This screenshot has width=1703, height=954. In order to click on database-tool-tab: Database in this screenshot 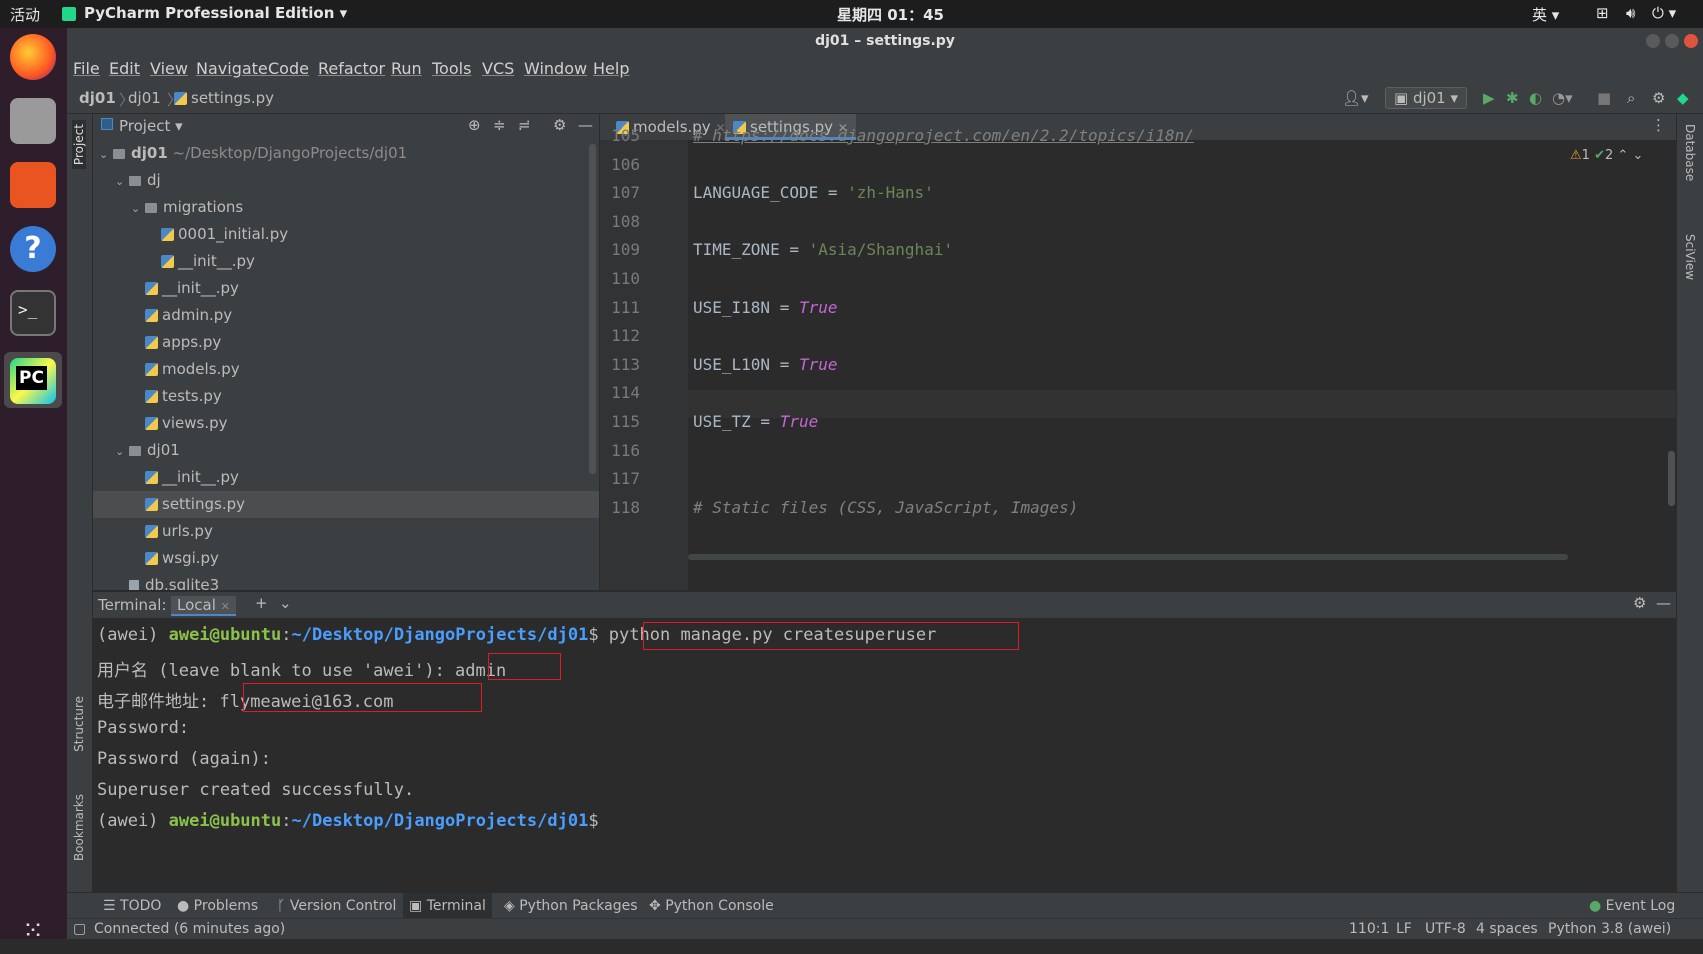, I will do `click(1690, 152)`.